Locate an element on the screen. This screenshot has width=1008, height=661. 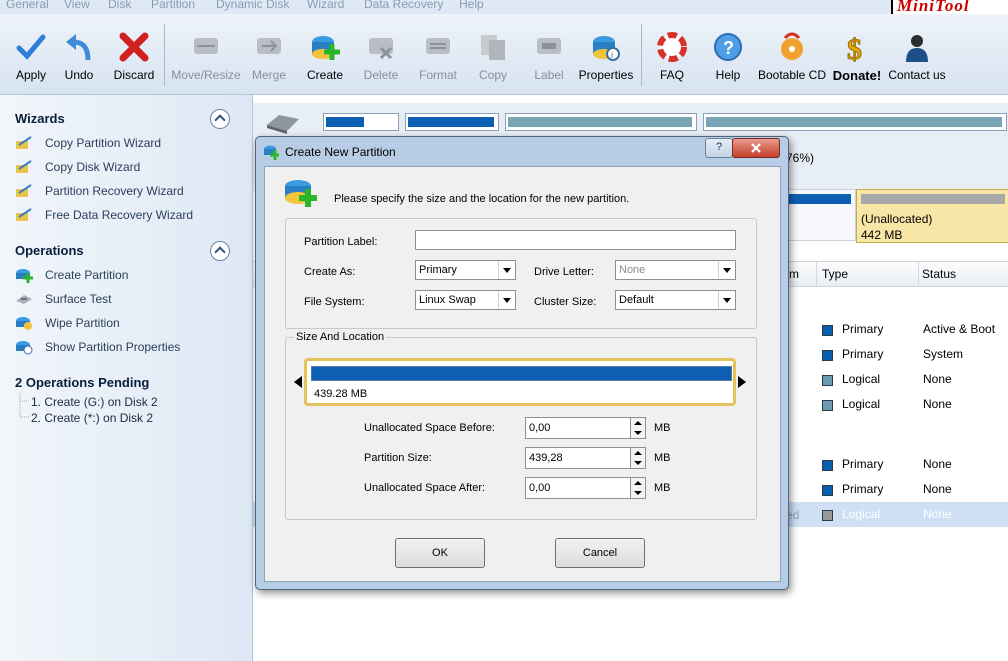
menu-data-recovery: Data Recovery is located at coordinates (403, 5).